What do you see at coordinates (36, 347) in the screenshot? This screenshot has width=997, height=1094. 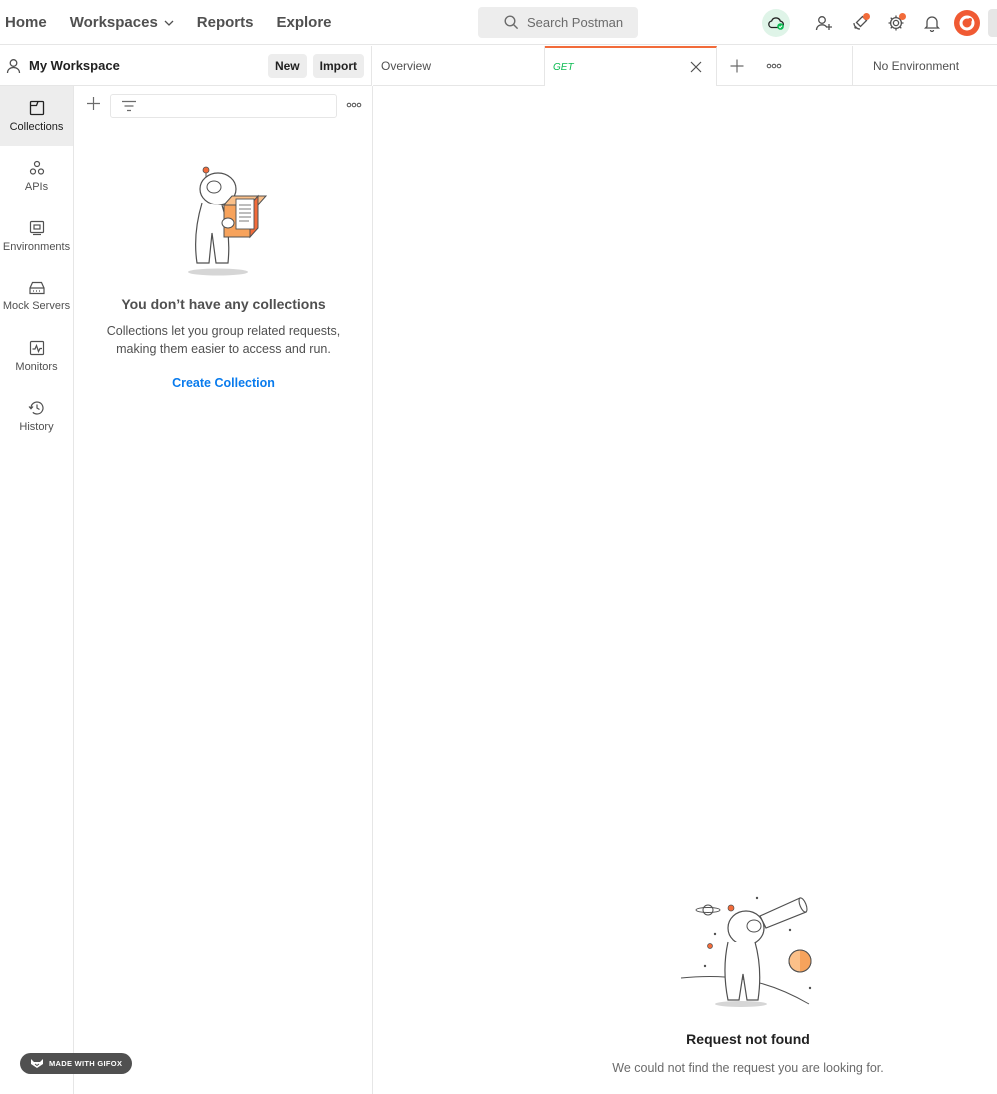 I see `monitors-icon` at bounding box center [36, 347].